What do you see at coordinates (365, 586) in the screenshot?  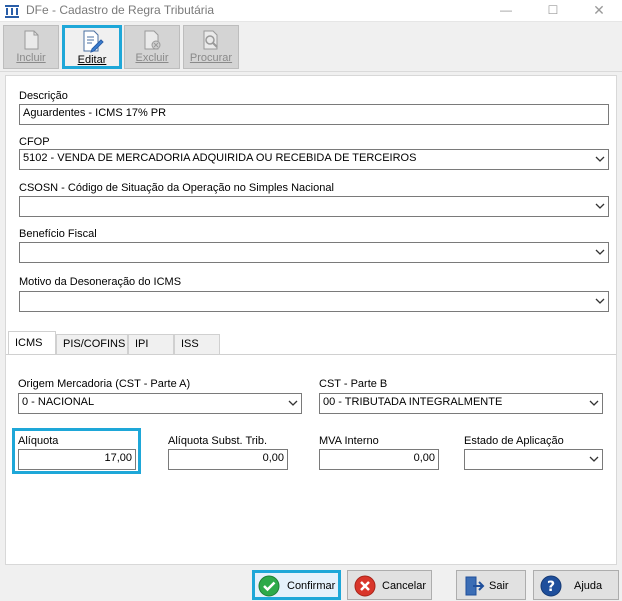 I see `cancel-x-icon` at bounding box center [365, 586].